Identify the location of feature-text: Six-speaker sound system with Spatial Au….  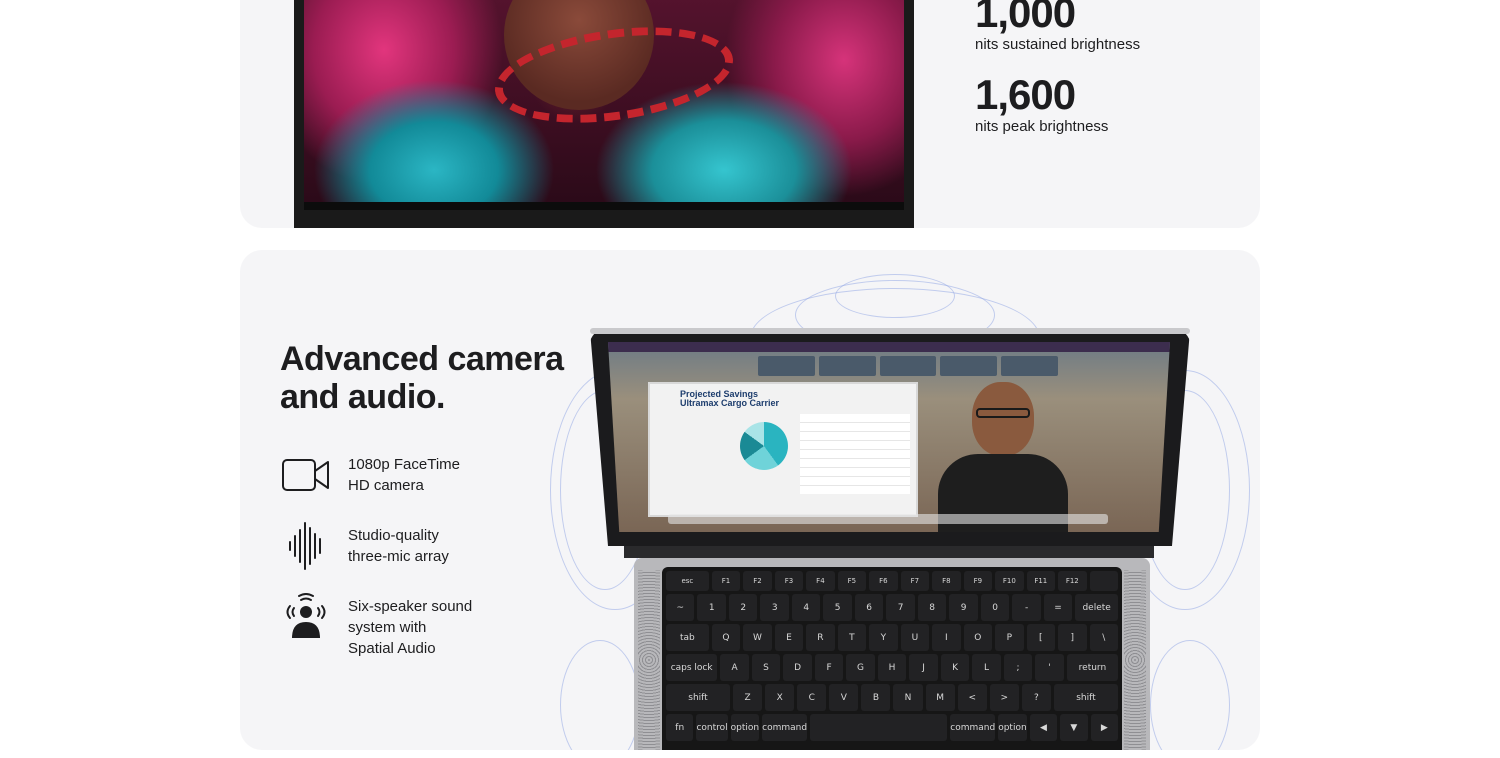
(448, 627).